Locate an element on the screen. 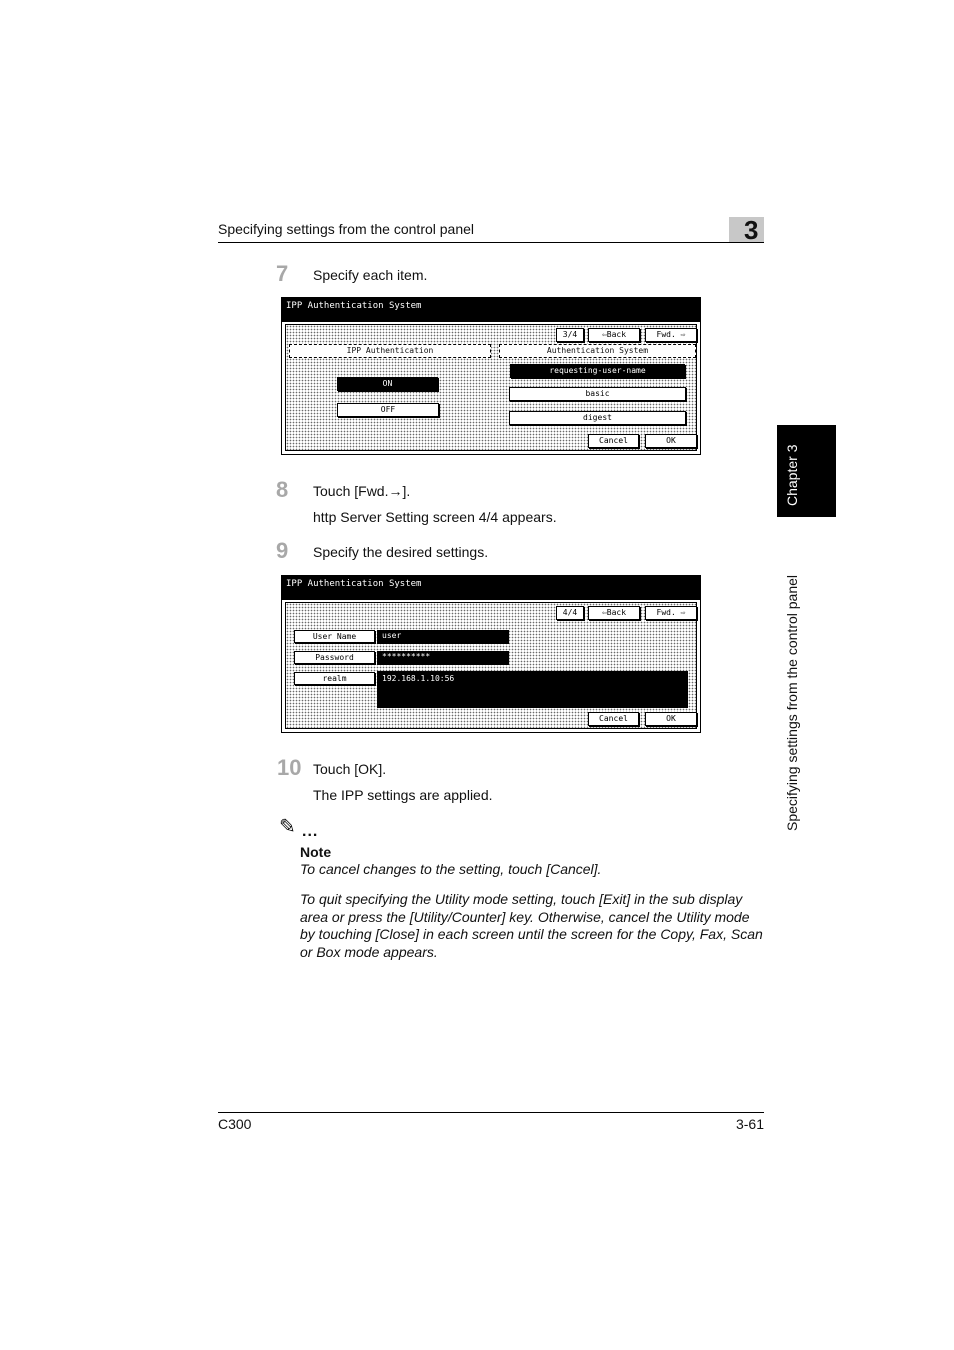  authentication-system-header: Authentication System is located at coordinates (597, 351).